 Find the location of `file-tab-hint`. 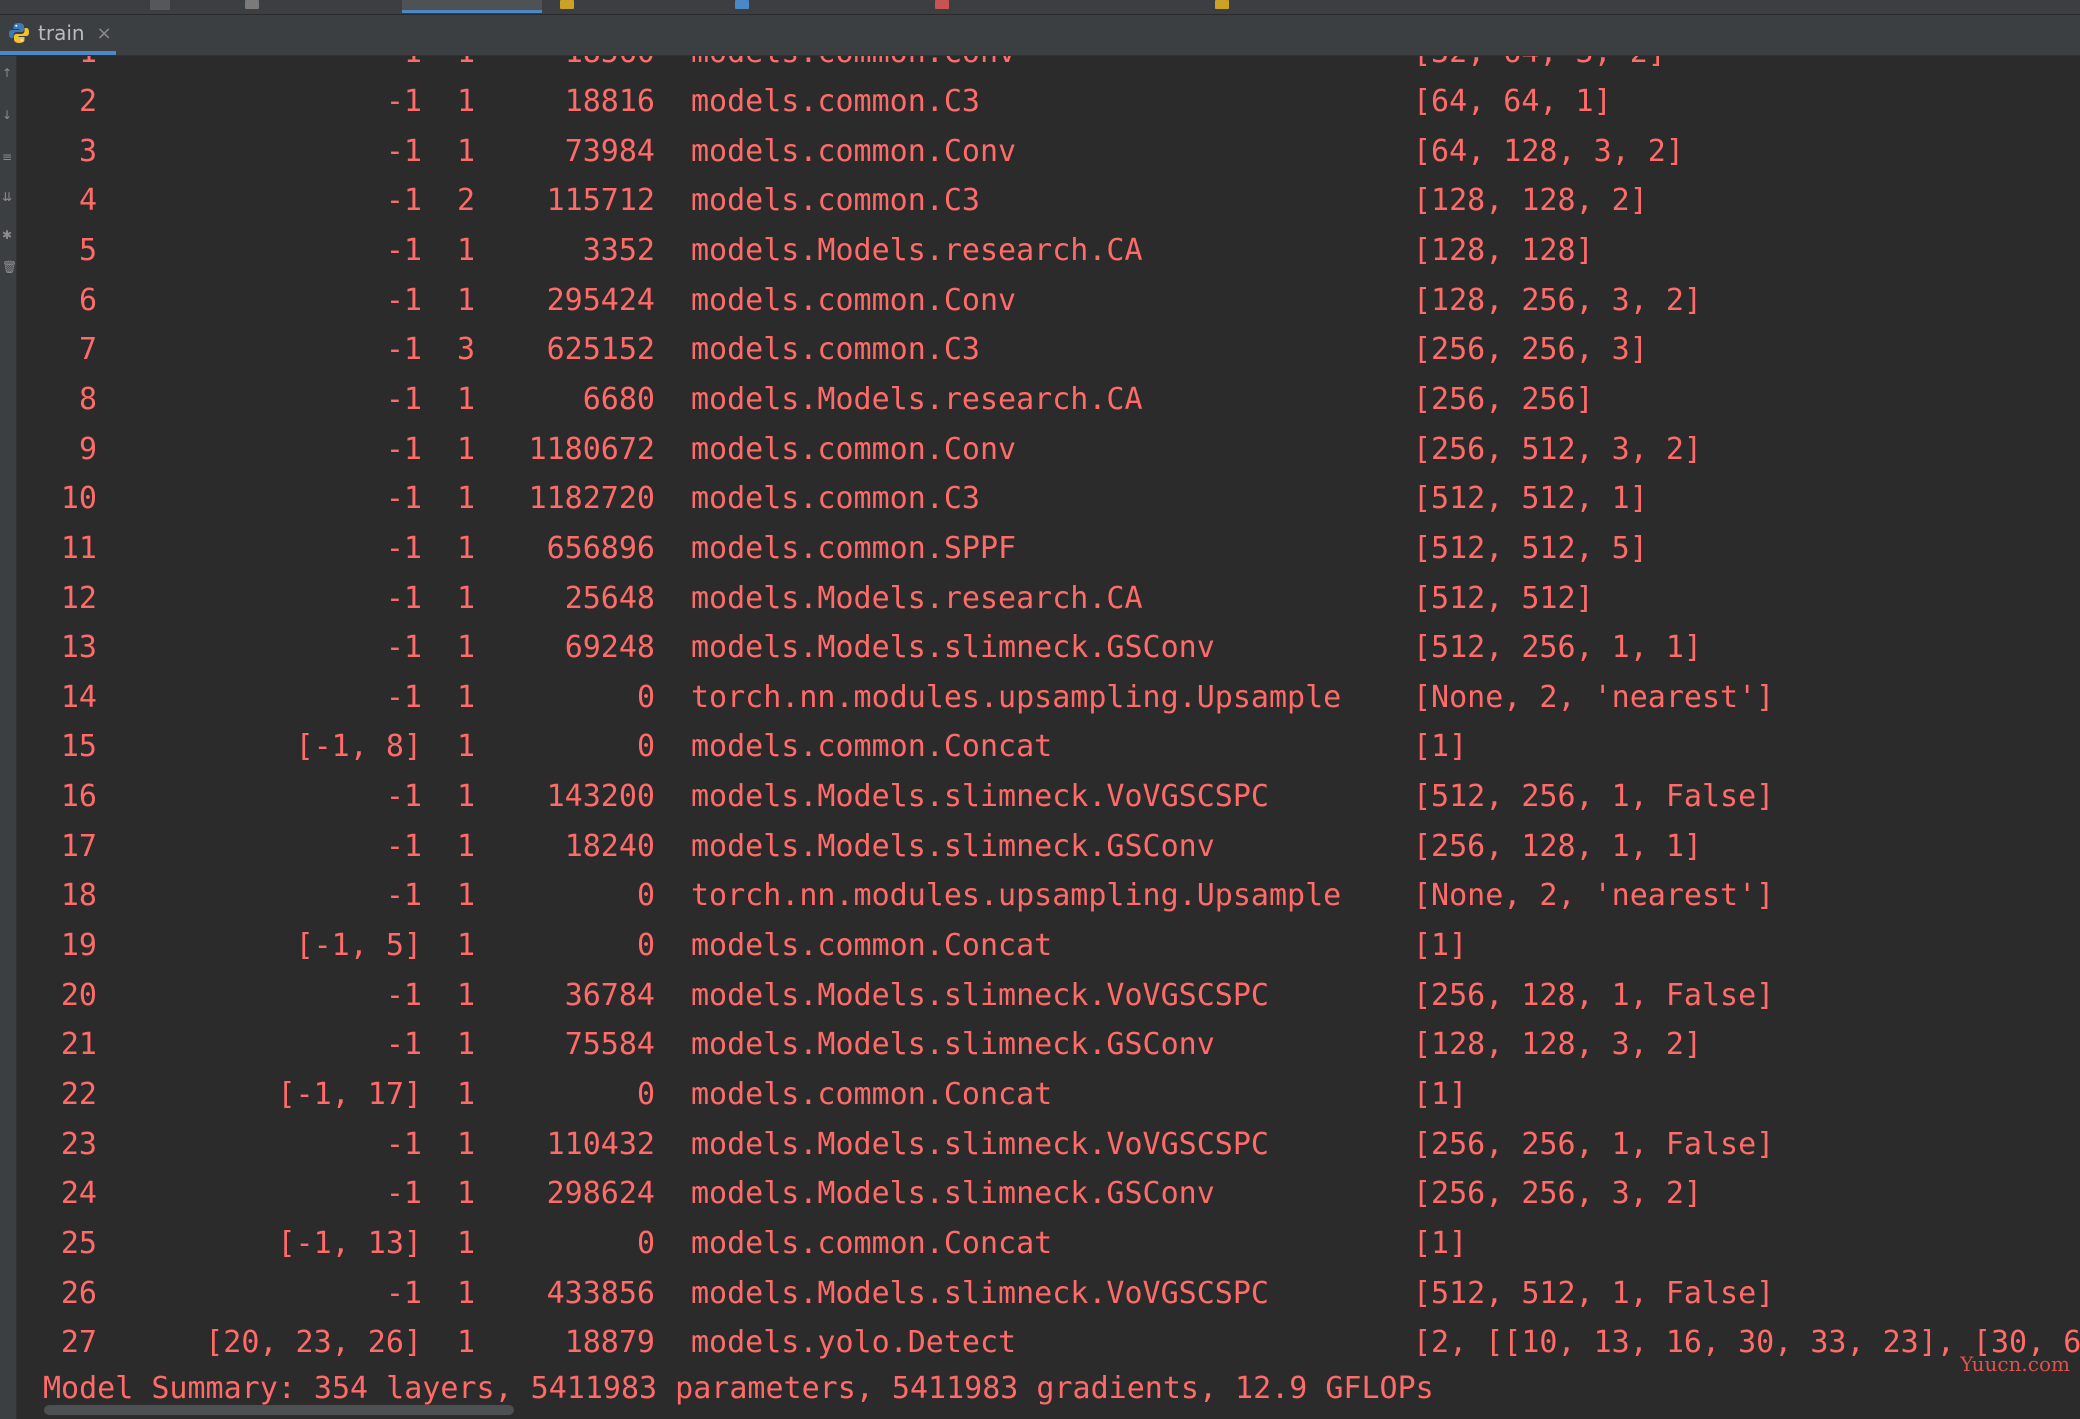

file-tab-hint is located at coordinates (160, 5).